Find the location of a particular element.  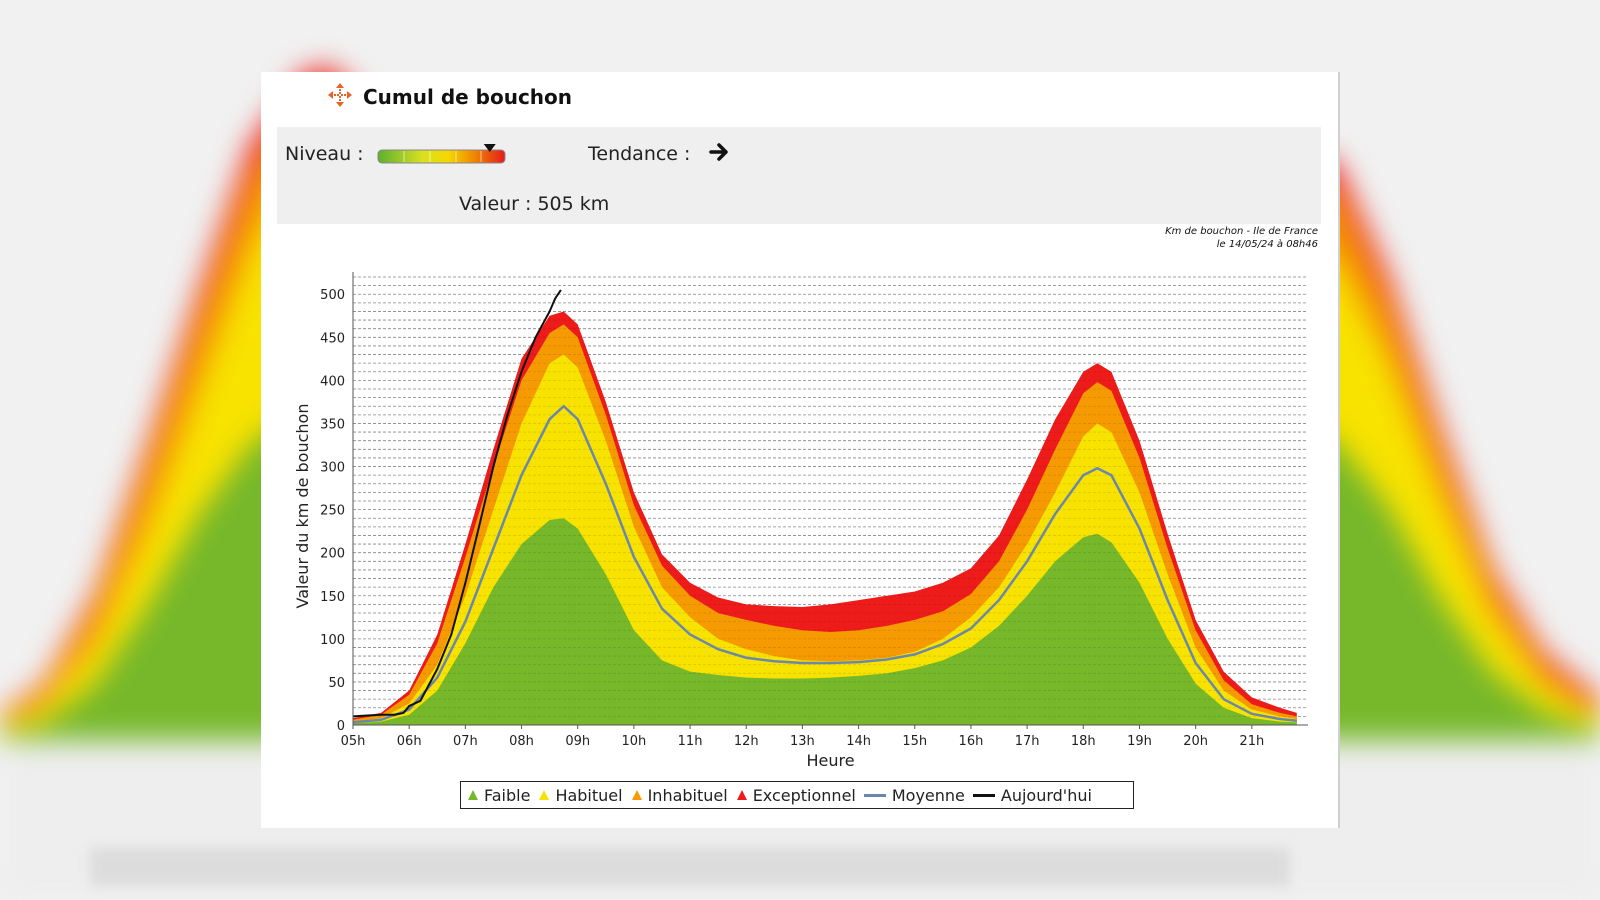

legend-label: Aujourd'hui is located at coordinates (1046, 795).